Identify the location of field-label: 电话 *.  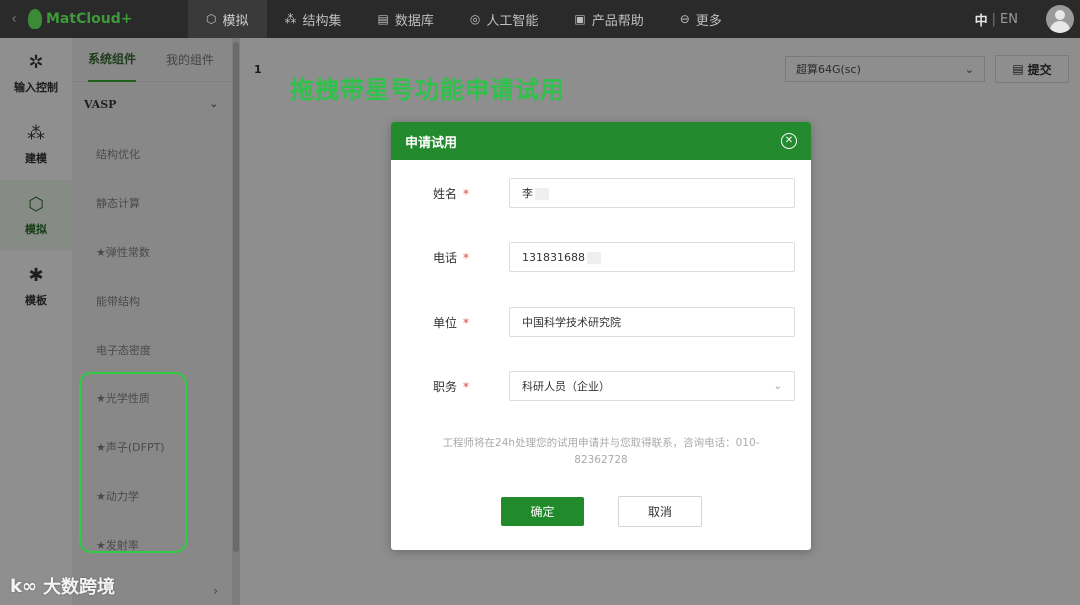
(451, 257).